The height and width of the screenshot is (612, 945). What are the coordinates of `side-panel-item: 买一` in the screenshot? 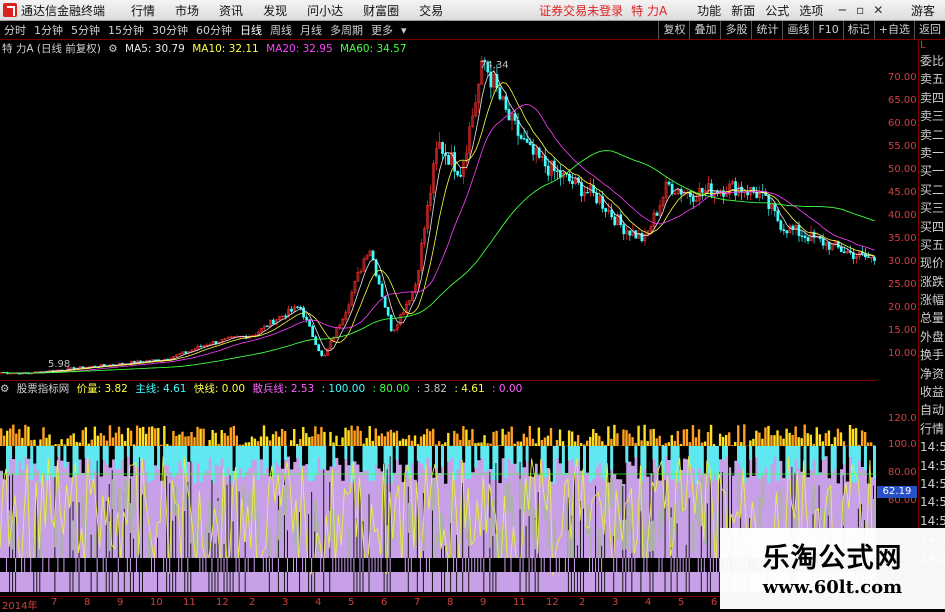 It's located at (932, 171).